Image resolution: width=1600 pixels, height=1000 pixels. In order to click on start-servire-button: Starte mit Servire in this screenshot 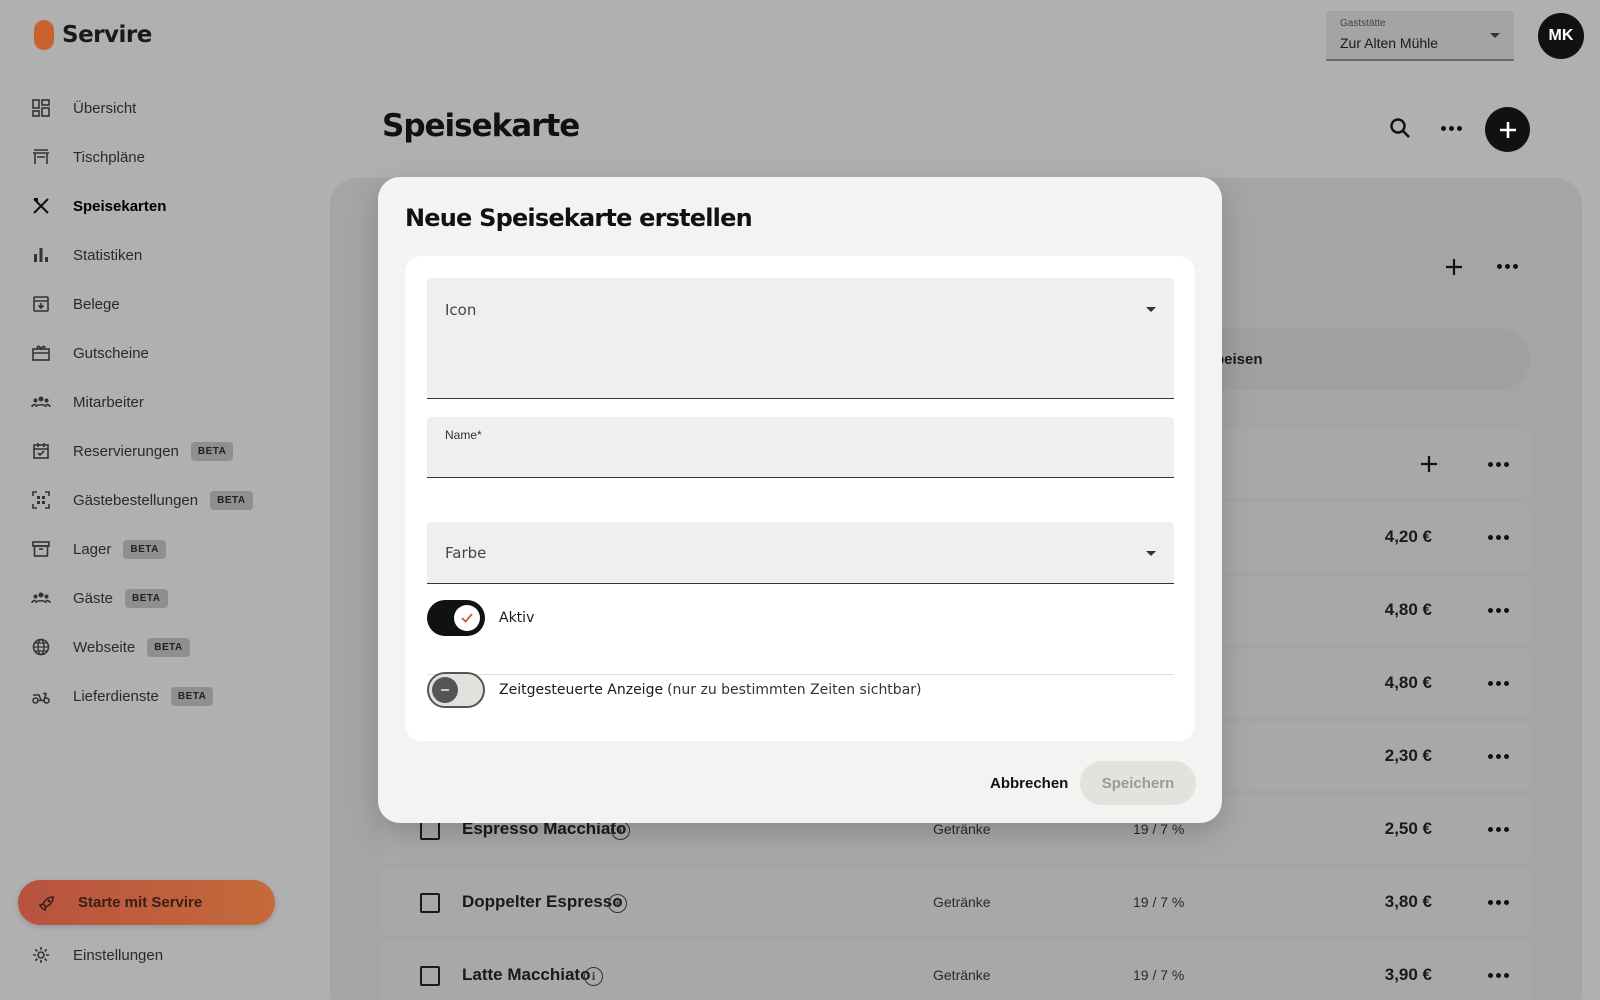, I will do `click(146, 902)`.